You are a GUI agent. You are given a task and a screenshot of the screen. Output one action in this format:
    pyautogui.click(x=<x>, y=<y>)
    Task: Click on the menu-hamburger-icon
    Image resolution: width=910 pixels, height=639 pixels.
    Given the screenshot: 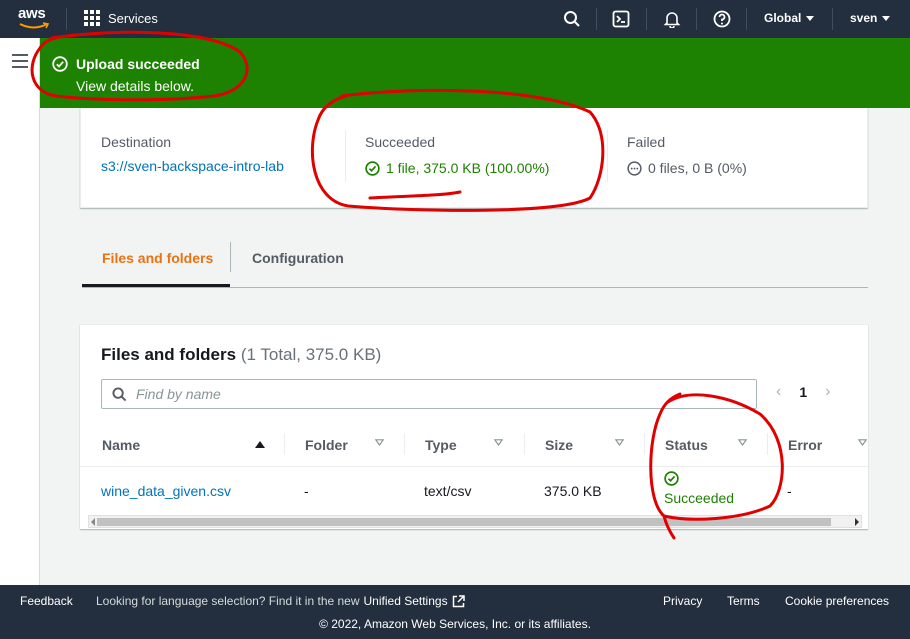 What is the action you would take?
    pyautogui.click(x=20, y=63)
    